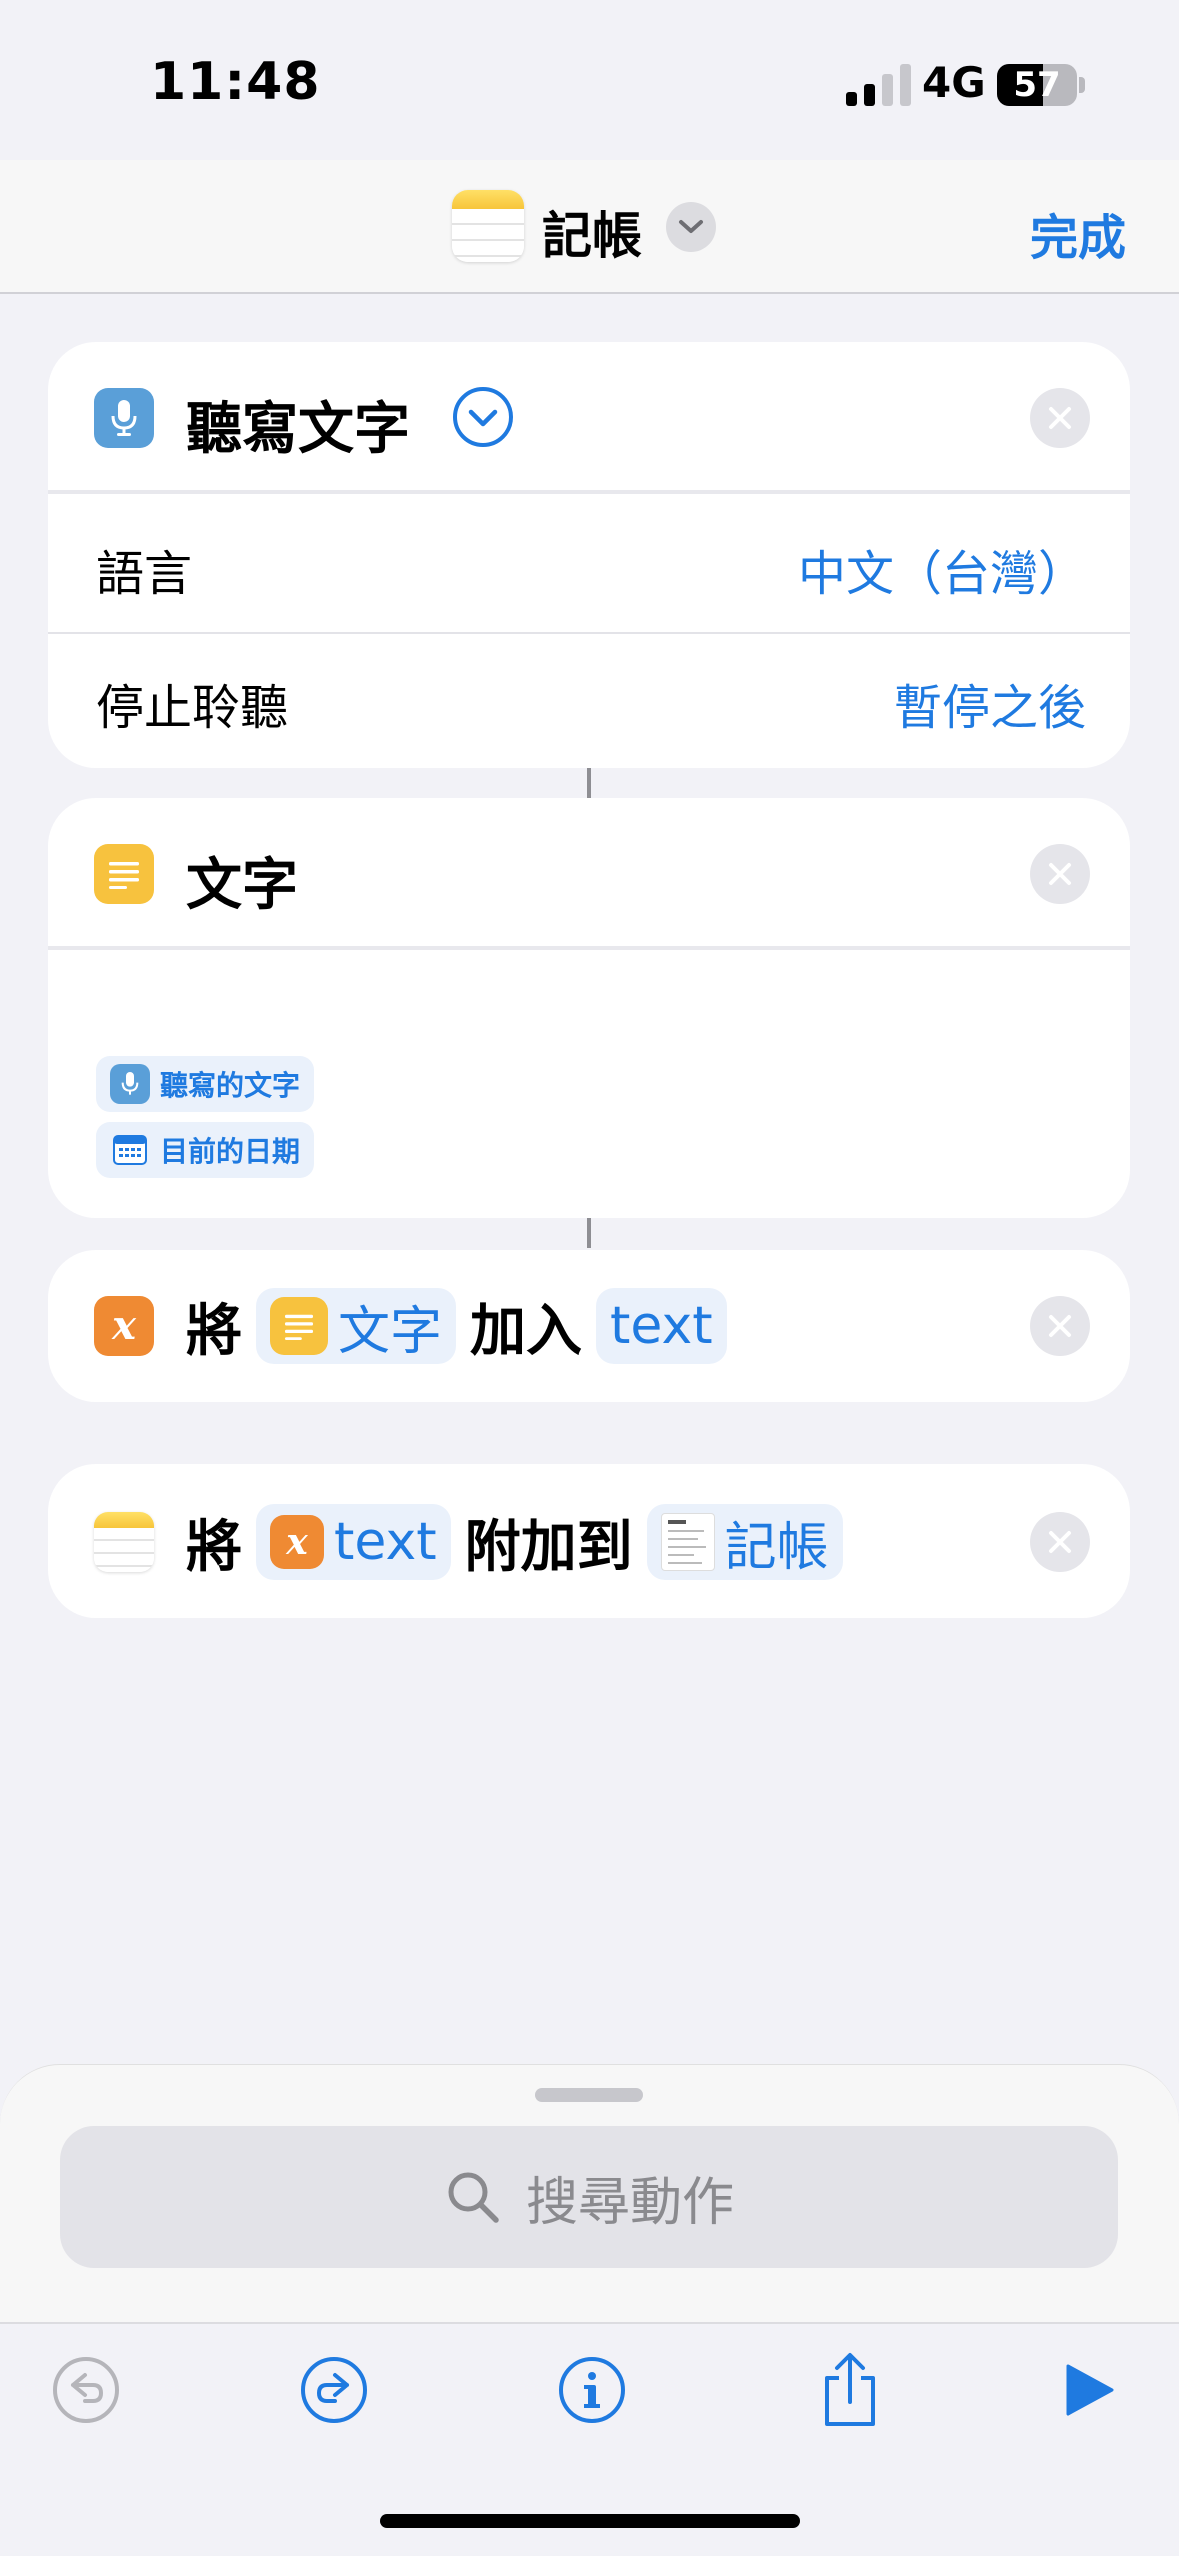 The image size is (1179, 2556). Describe the element at coordinates (687, 1542) in the screenshot. I see `note-thumbnail-icon` at that location.